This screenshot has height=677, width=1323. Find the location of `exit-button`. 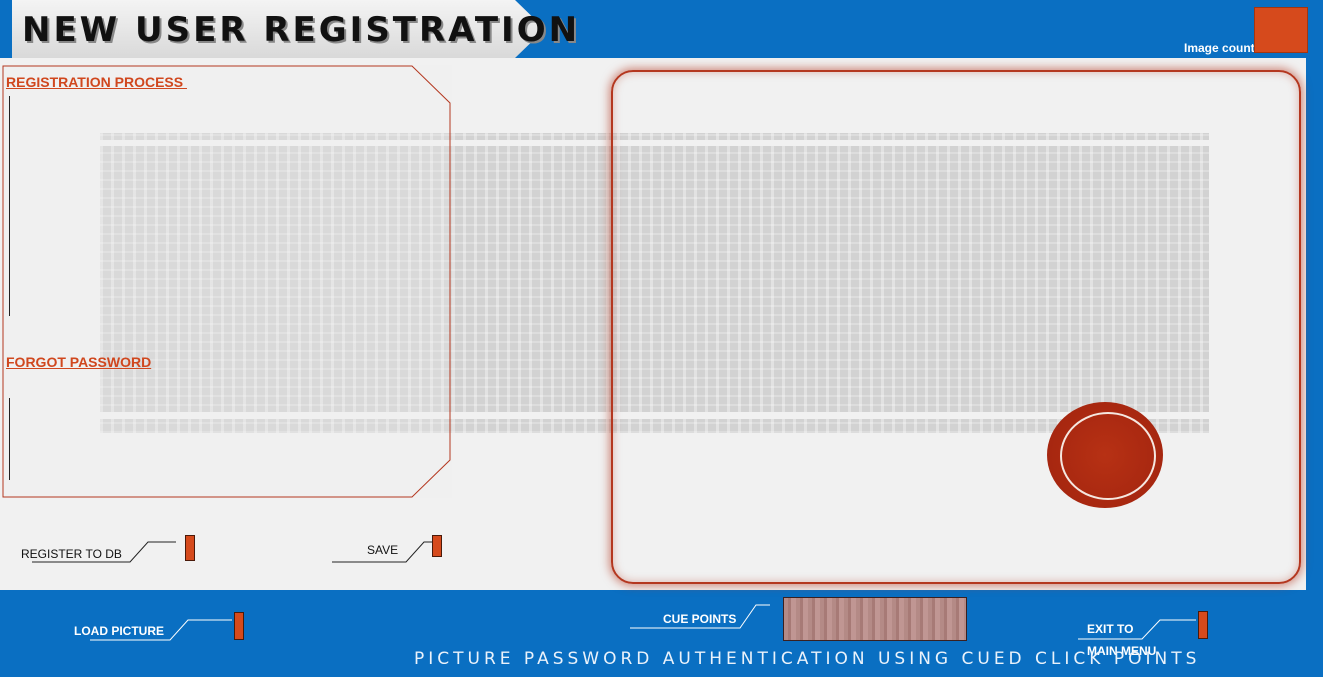

exit-button is located at coordinates (1203, 625).